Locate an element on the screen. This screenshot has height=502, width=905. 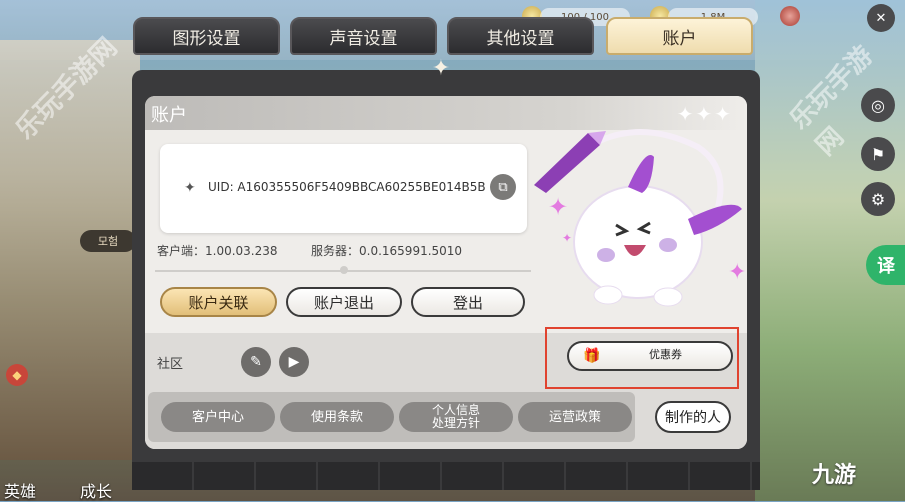
gem-icon is located at coordinates (790, 16).